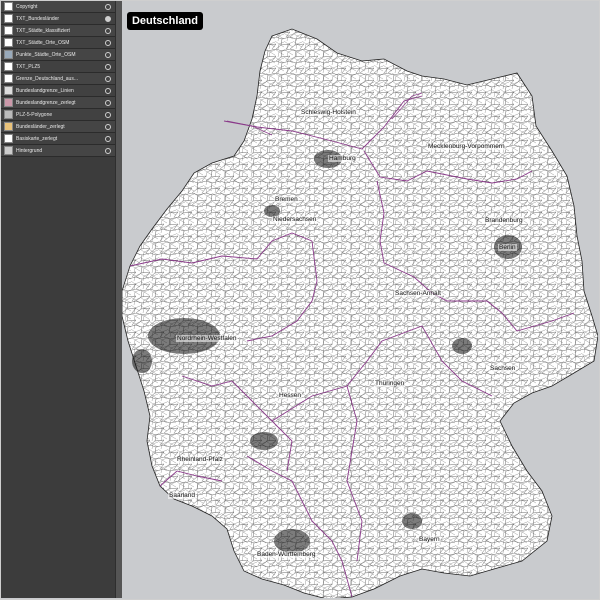 This screenshot has width=600, height=600. I want to click on layers-panel-scrollbar, so click(118, 299).